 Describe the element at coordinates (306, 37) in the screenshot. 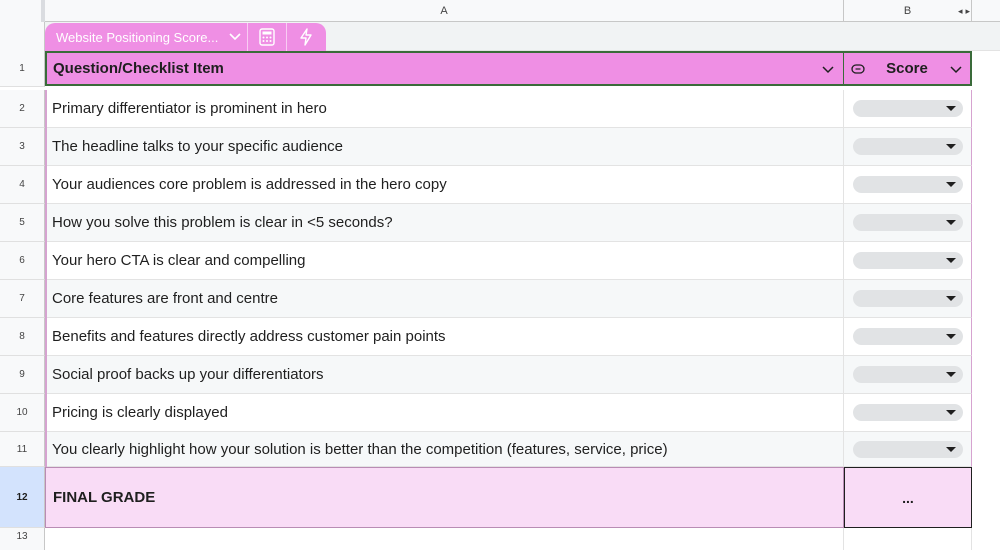

I see `lightning-icon` at that location.